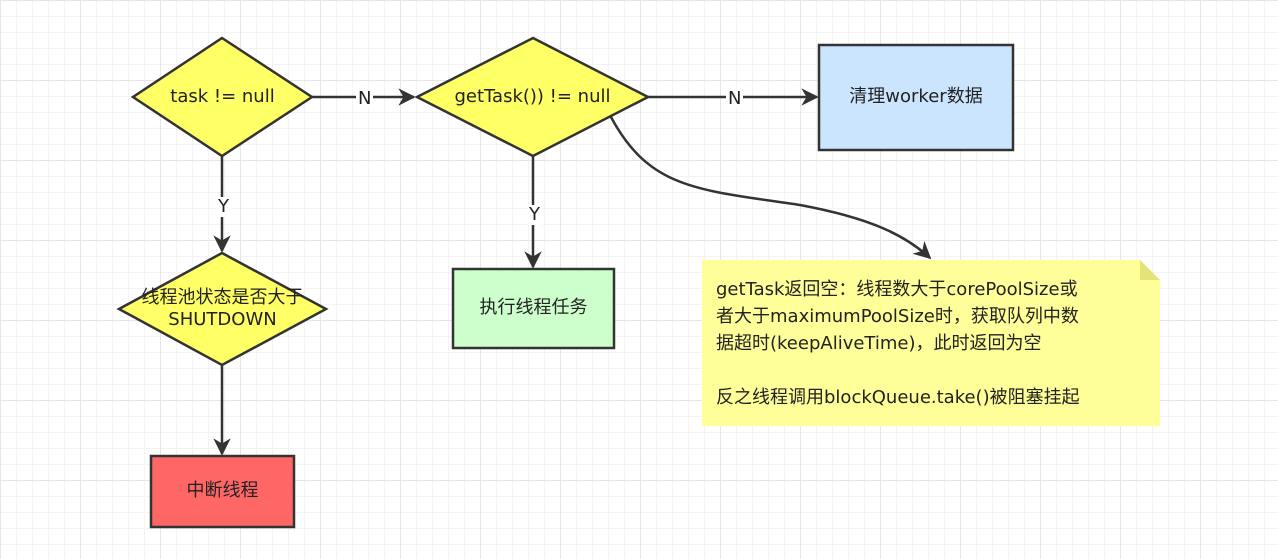 The height and width of the screenshot is (559, 1278). What do you see at coordinates (532, 97) in the screenshot?
I see `gettask-check-diamond` at bounding box center [532, 97].